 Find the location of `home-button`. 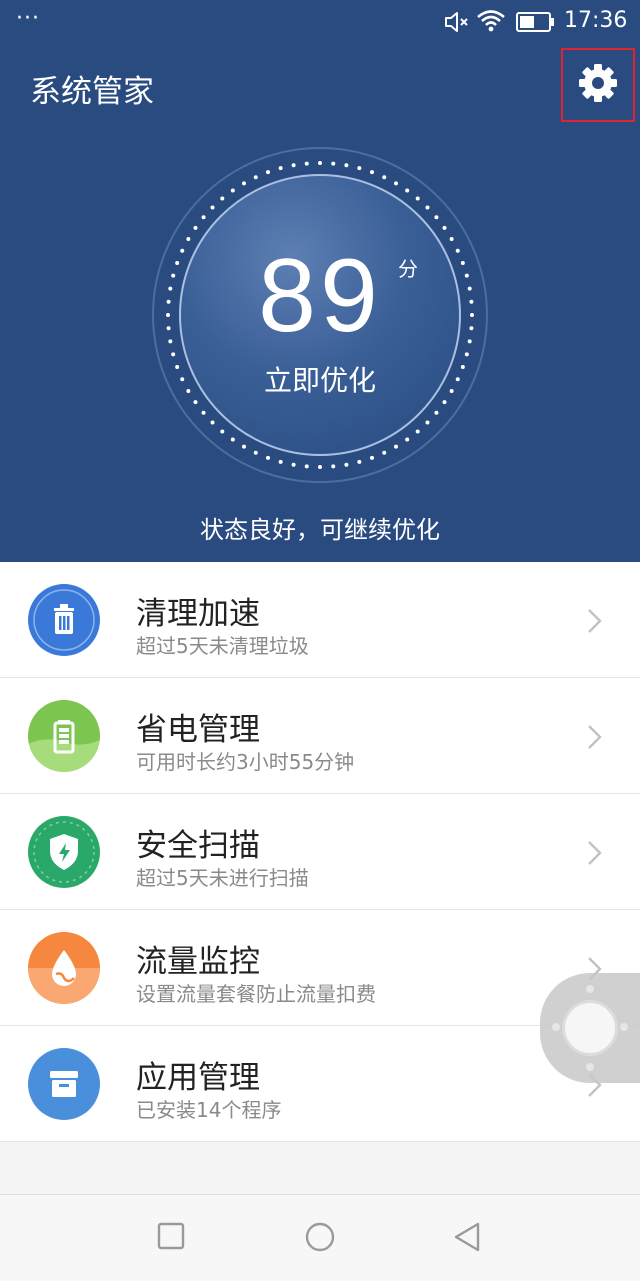

home-button is located at coordinates (320, 1239).